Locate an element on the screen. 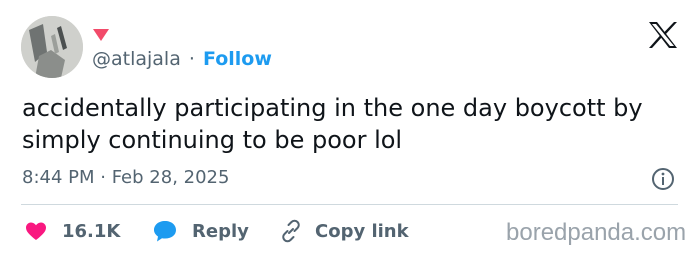 Image resolution: width=700 pixels, height=256 pixels. x-logo-icon is located at coordinates (663, 35).